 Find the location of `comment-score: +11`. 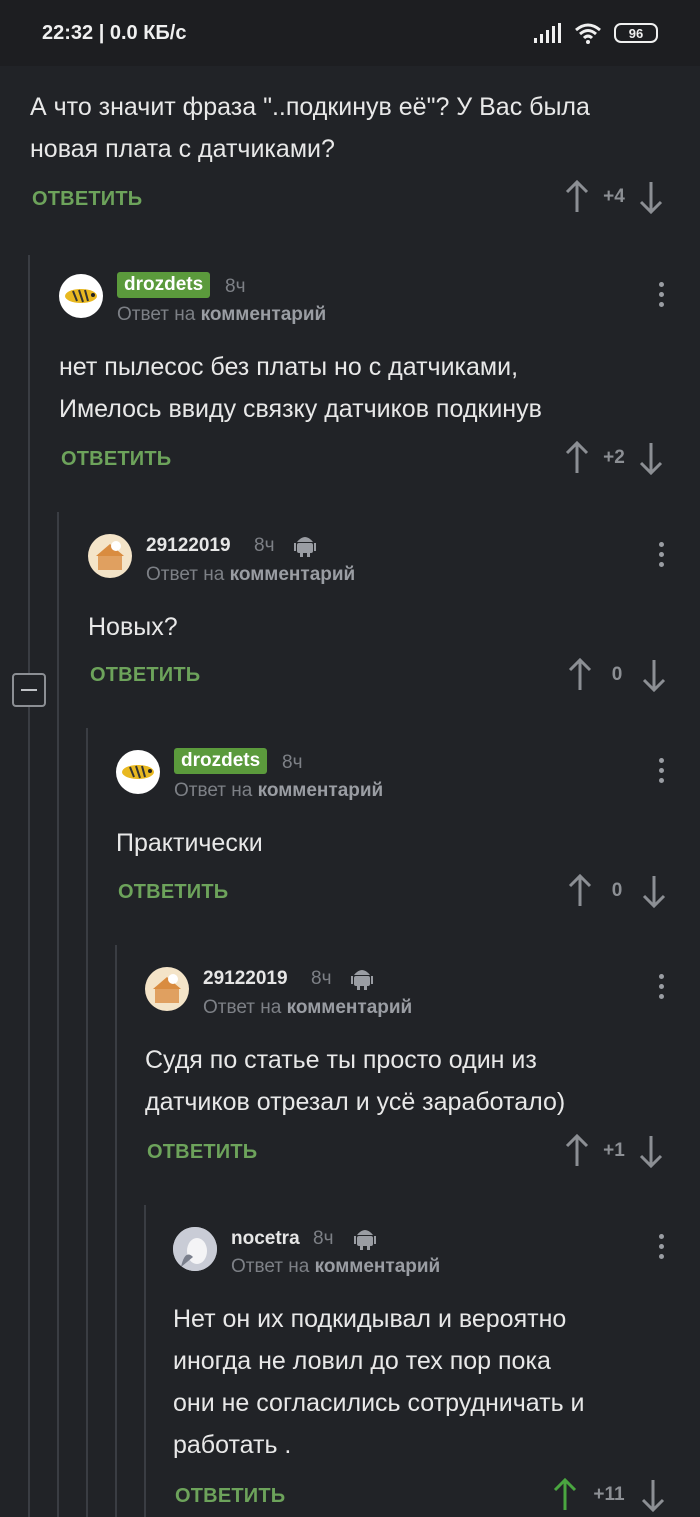

comment-score: +11 is located at coordinates (609, 1494).